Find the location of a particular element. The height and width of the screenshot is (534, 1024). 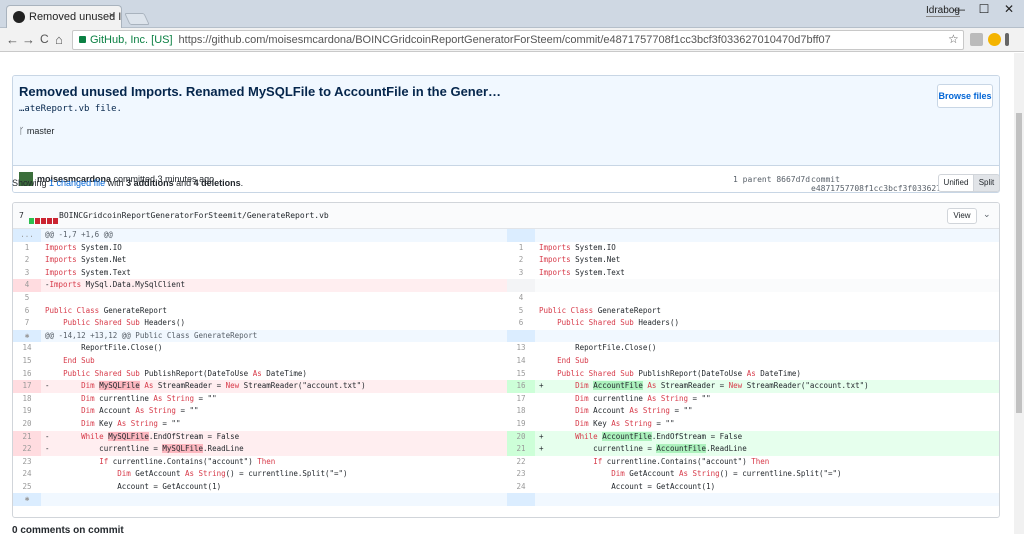

old-code-line: Dim currentline As String = "" is located at coordinates (149, 398).